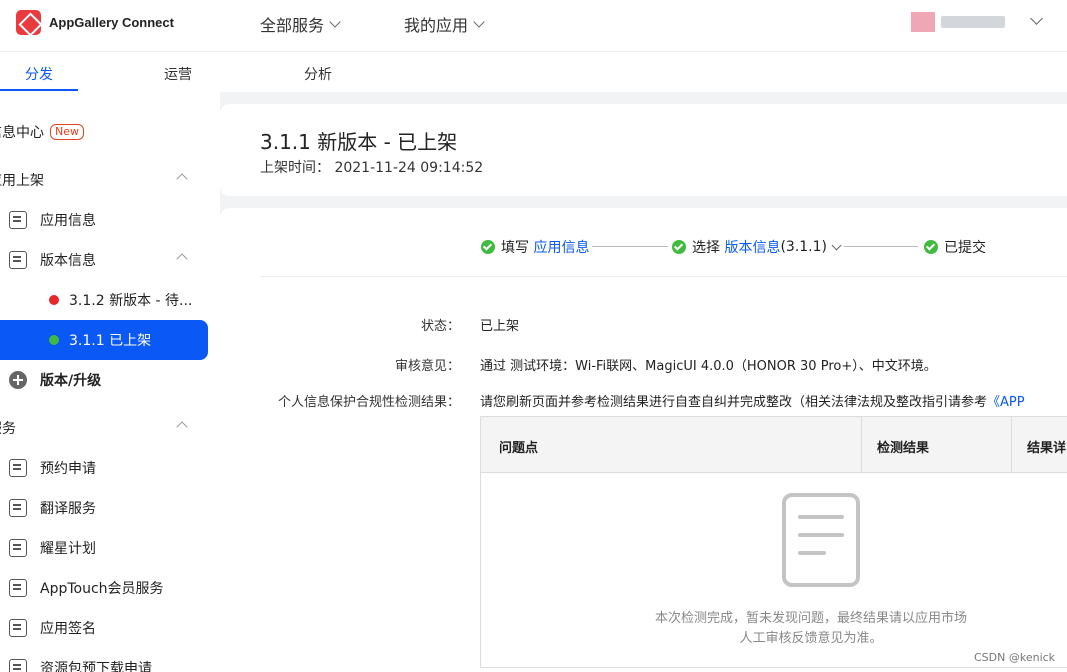 This screenshot has width=1067, height=672. I want to click on tab-analytics: 分析, so click(318, 74).